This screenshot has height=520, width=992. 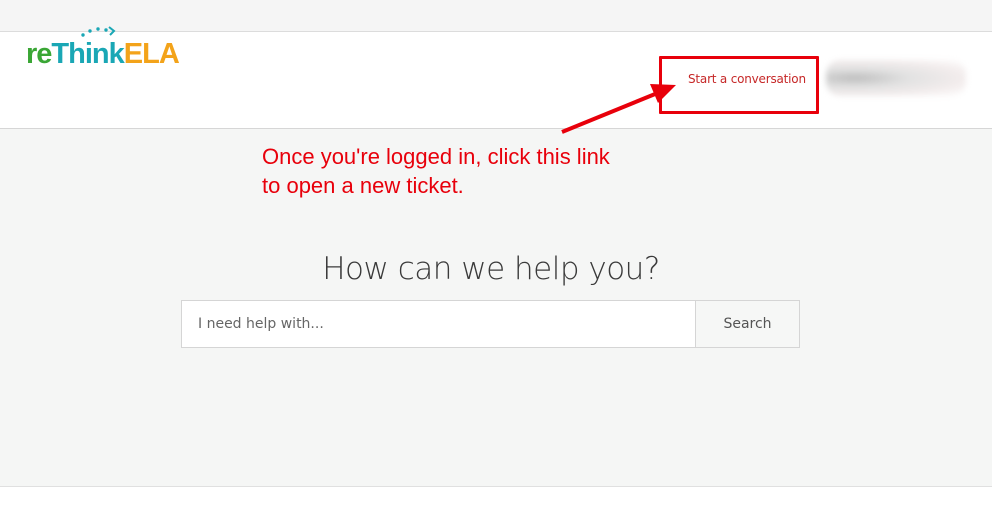 I want to click on logo-ela-text: ELA, so click(x=151, y=54).